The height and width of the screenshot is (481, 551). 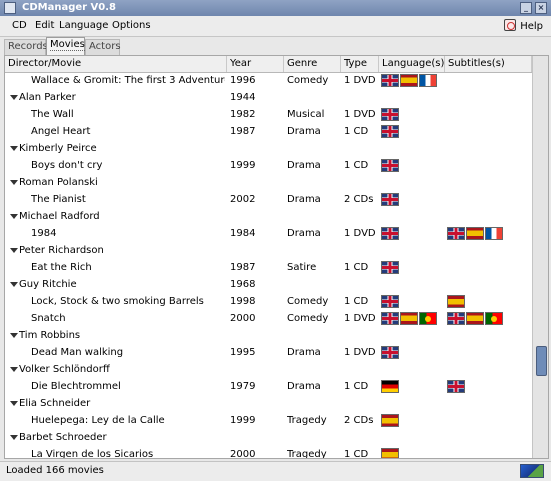 What do you see at coordinates (307, 454) in the screenshot?
I see `genre-cell: Tragedy` at bounding box center [307, 454].